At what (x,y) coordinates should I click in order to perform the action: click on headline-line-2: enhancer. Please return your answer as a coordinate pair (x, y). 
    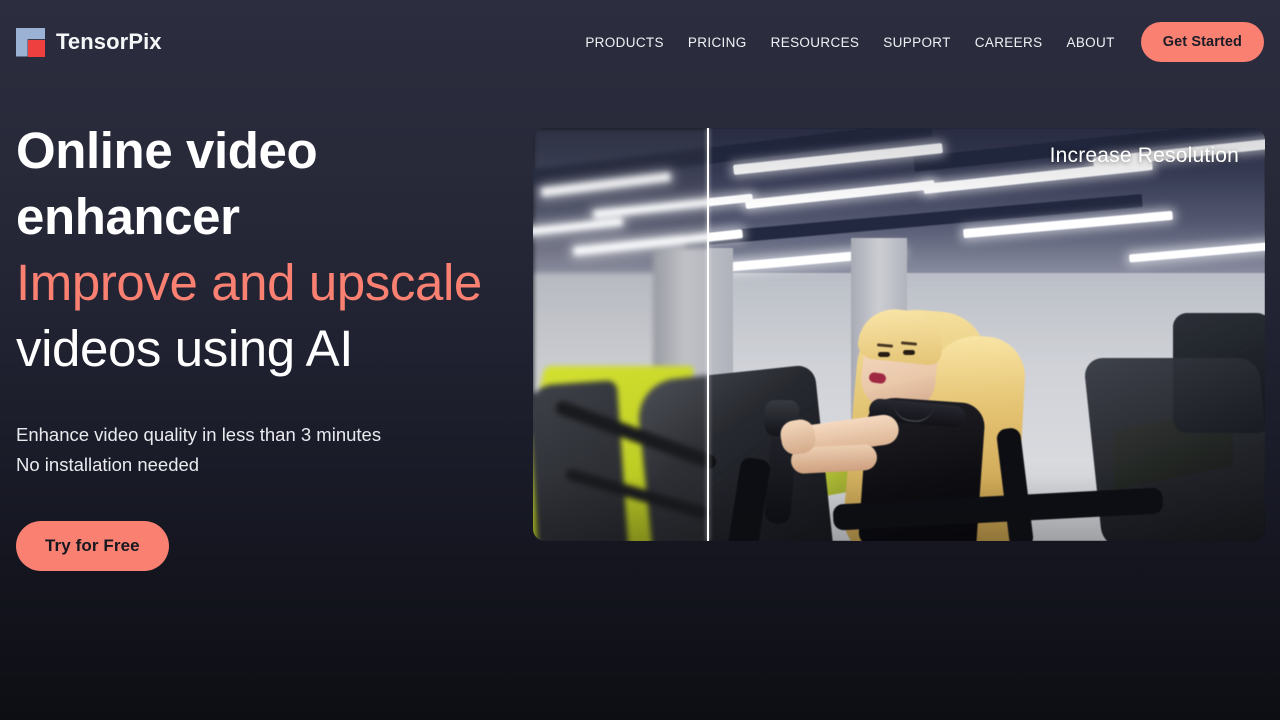
    Looking at the image, I should click on (128, 216).